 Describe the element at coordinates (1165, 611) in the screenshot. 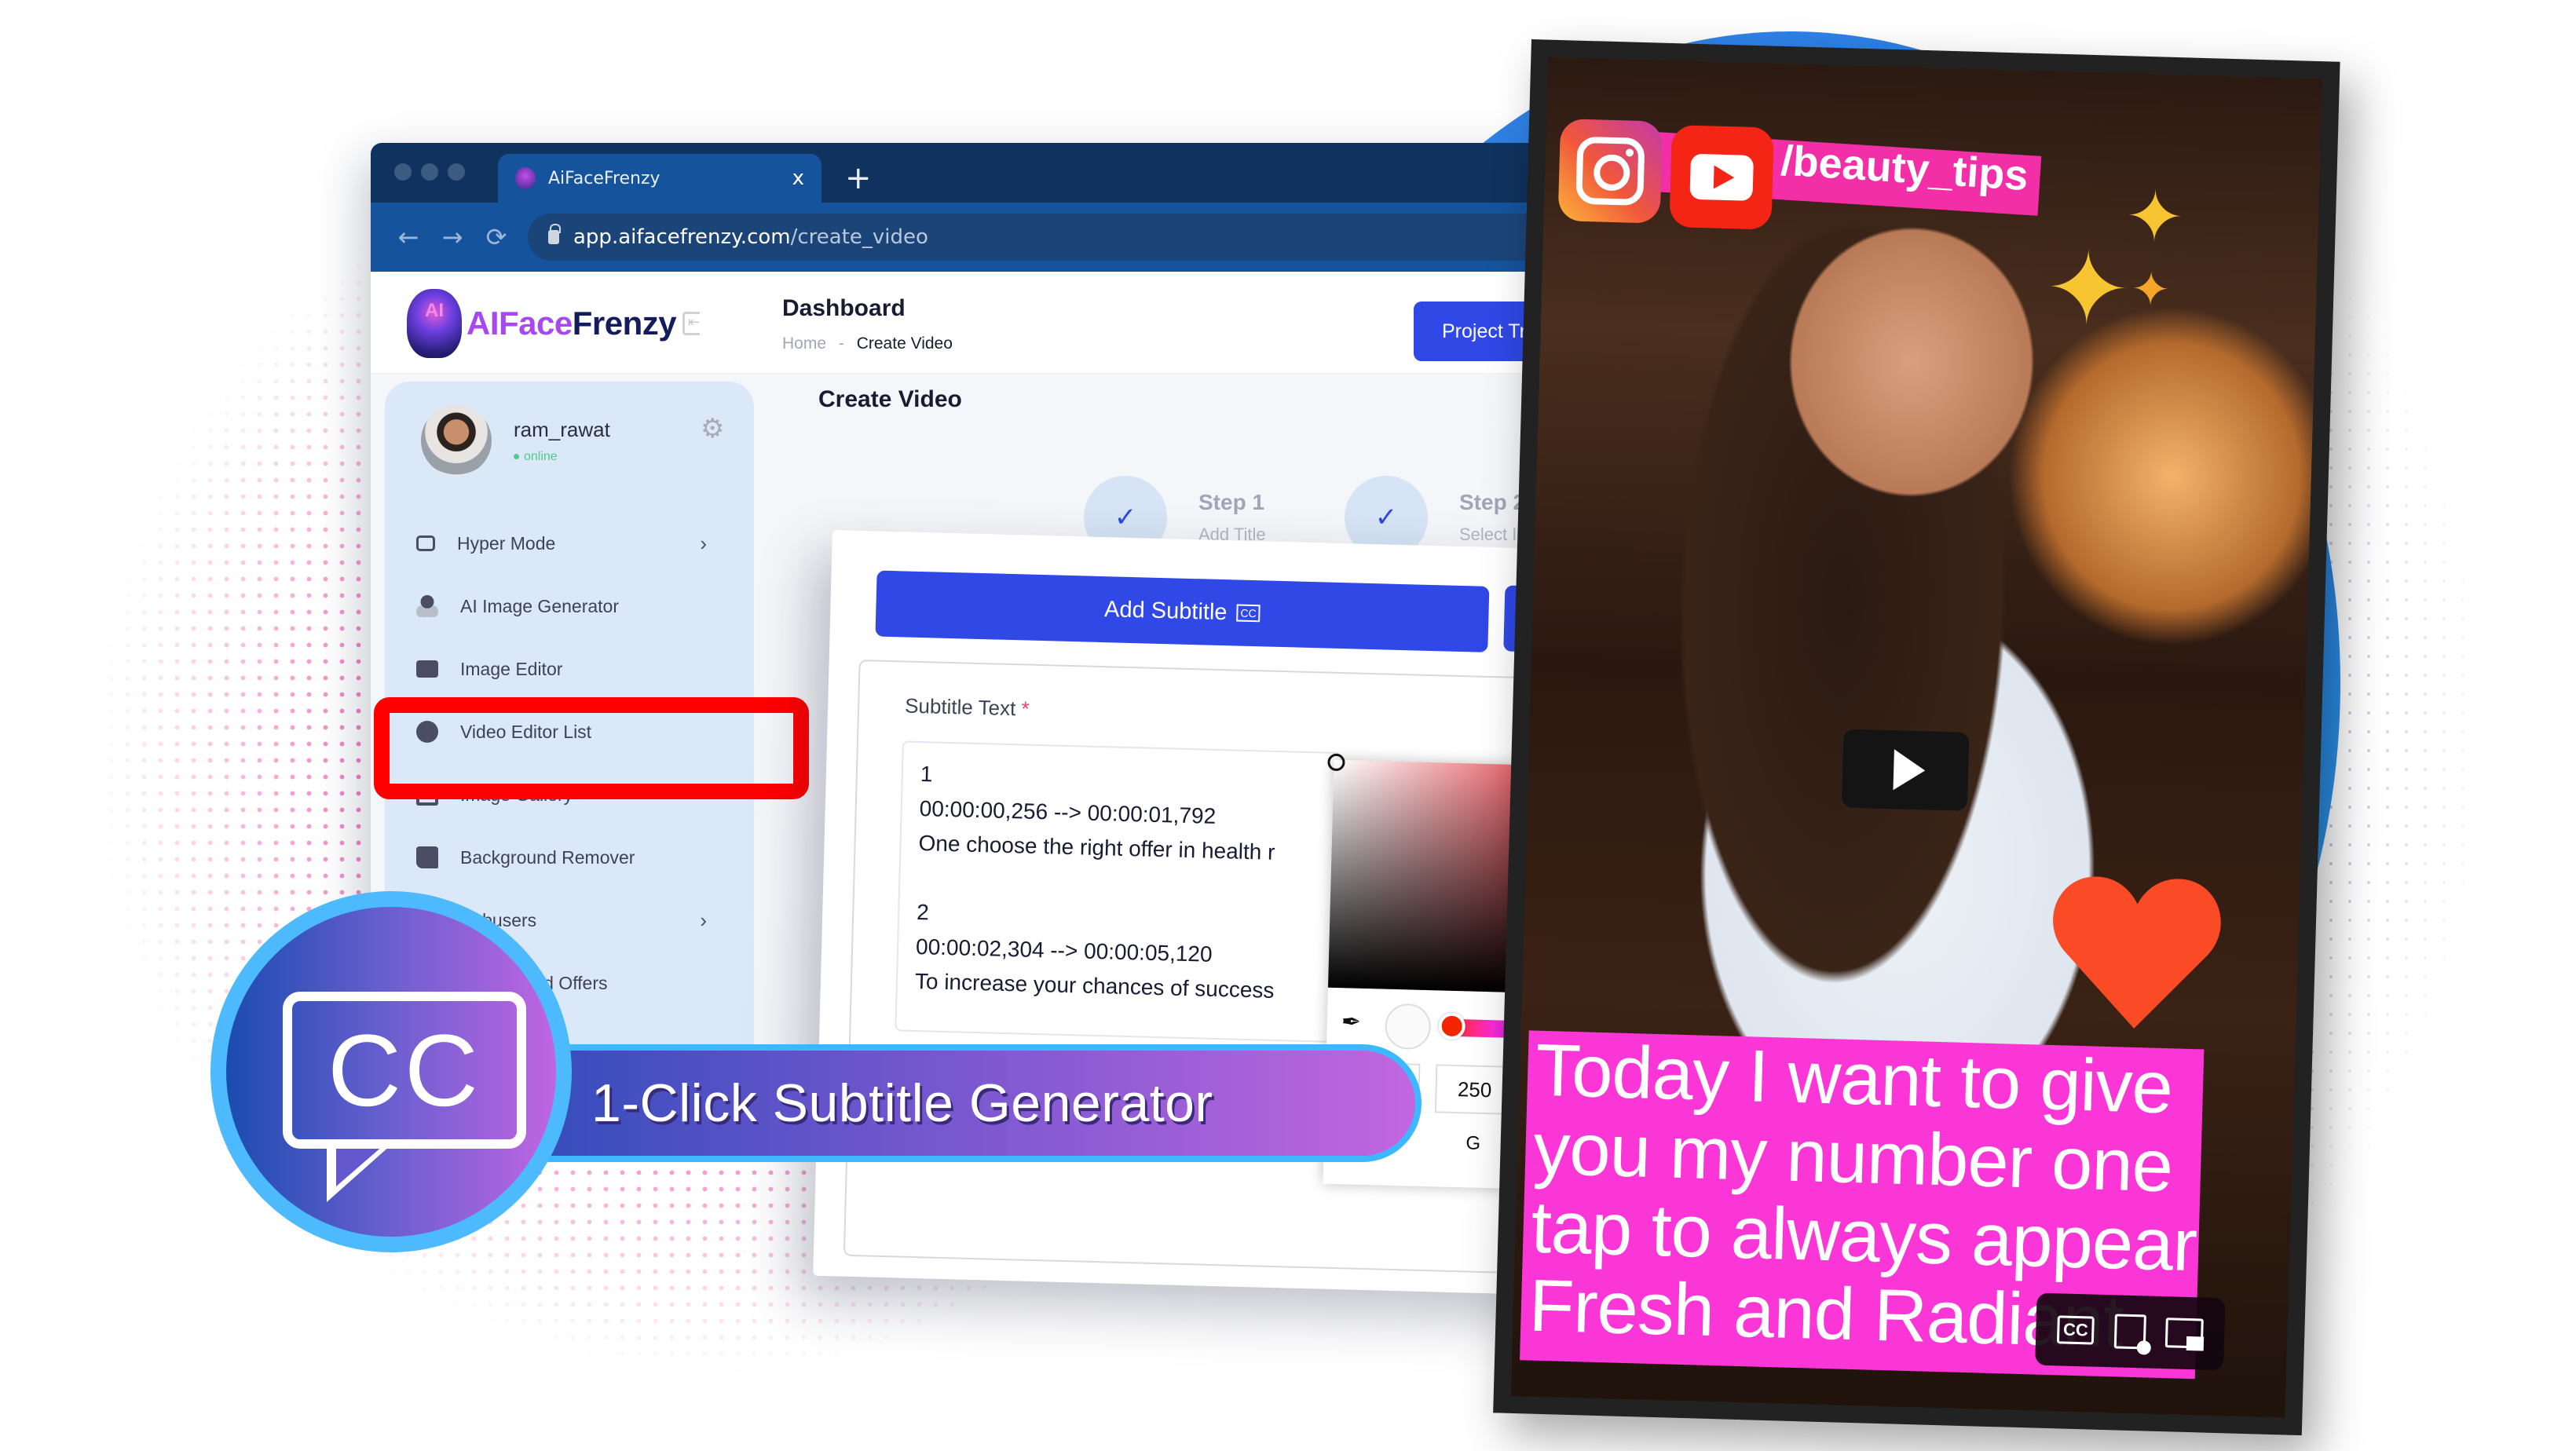

I see `add-subtitle-label: Add Subtitle` at that location.